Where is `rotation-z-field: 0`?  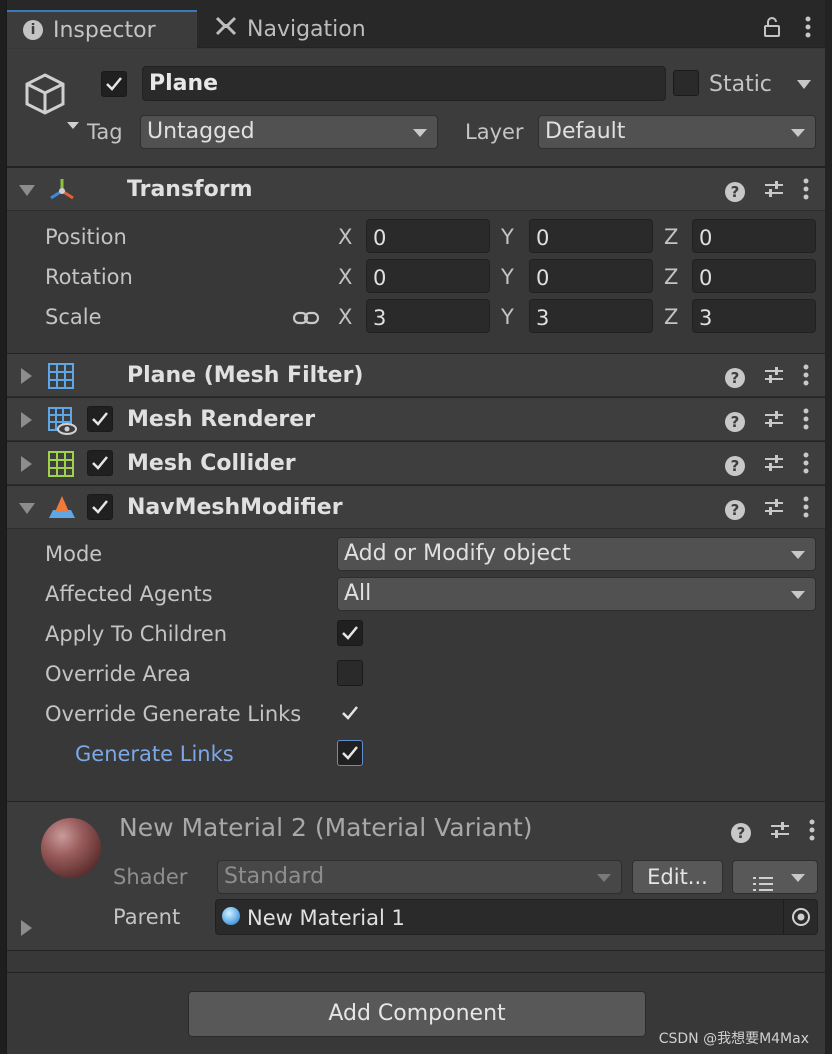 rotation-z-field: 0 is located at coordinates (754, 276).